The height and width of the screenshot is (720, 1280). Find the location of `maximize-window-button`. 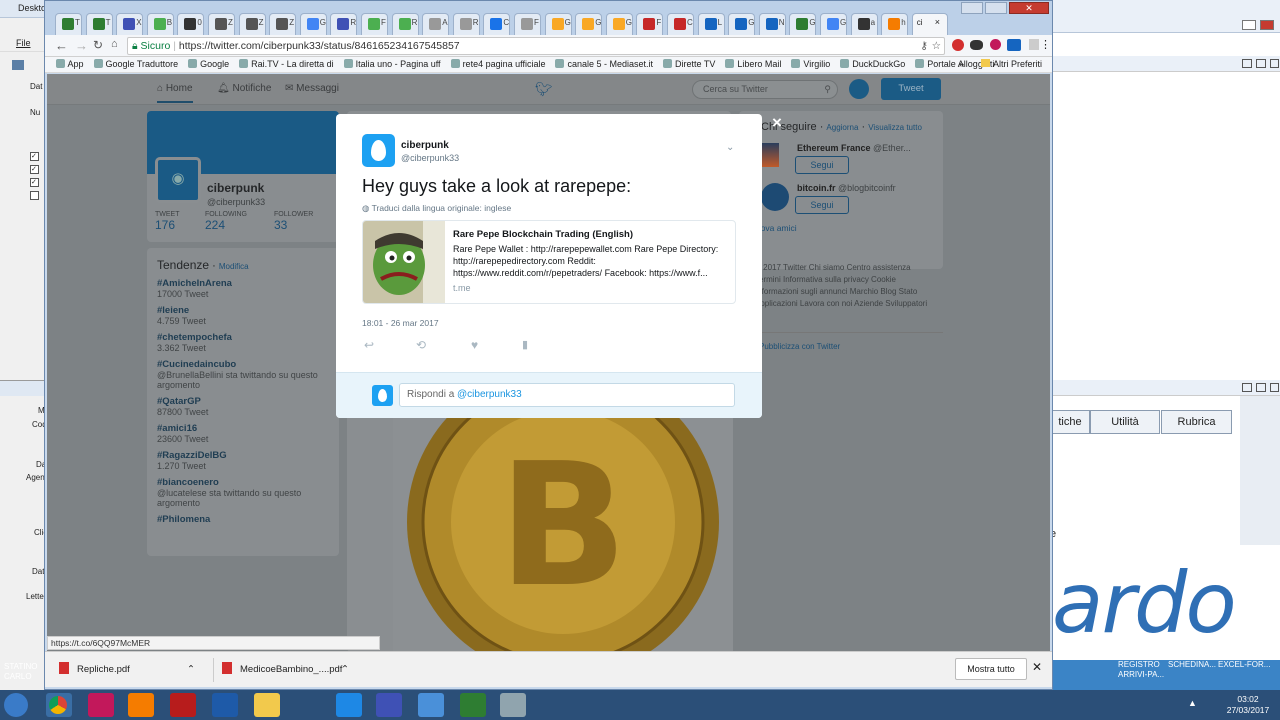

maximize-window-button is located at coordinates (996, 8).